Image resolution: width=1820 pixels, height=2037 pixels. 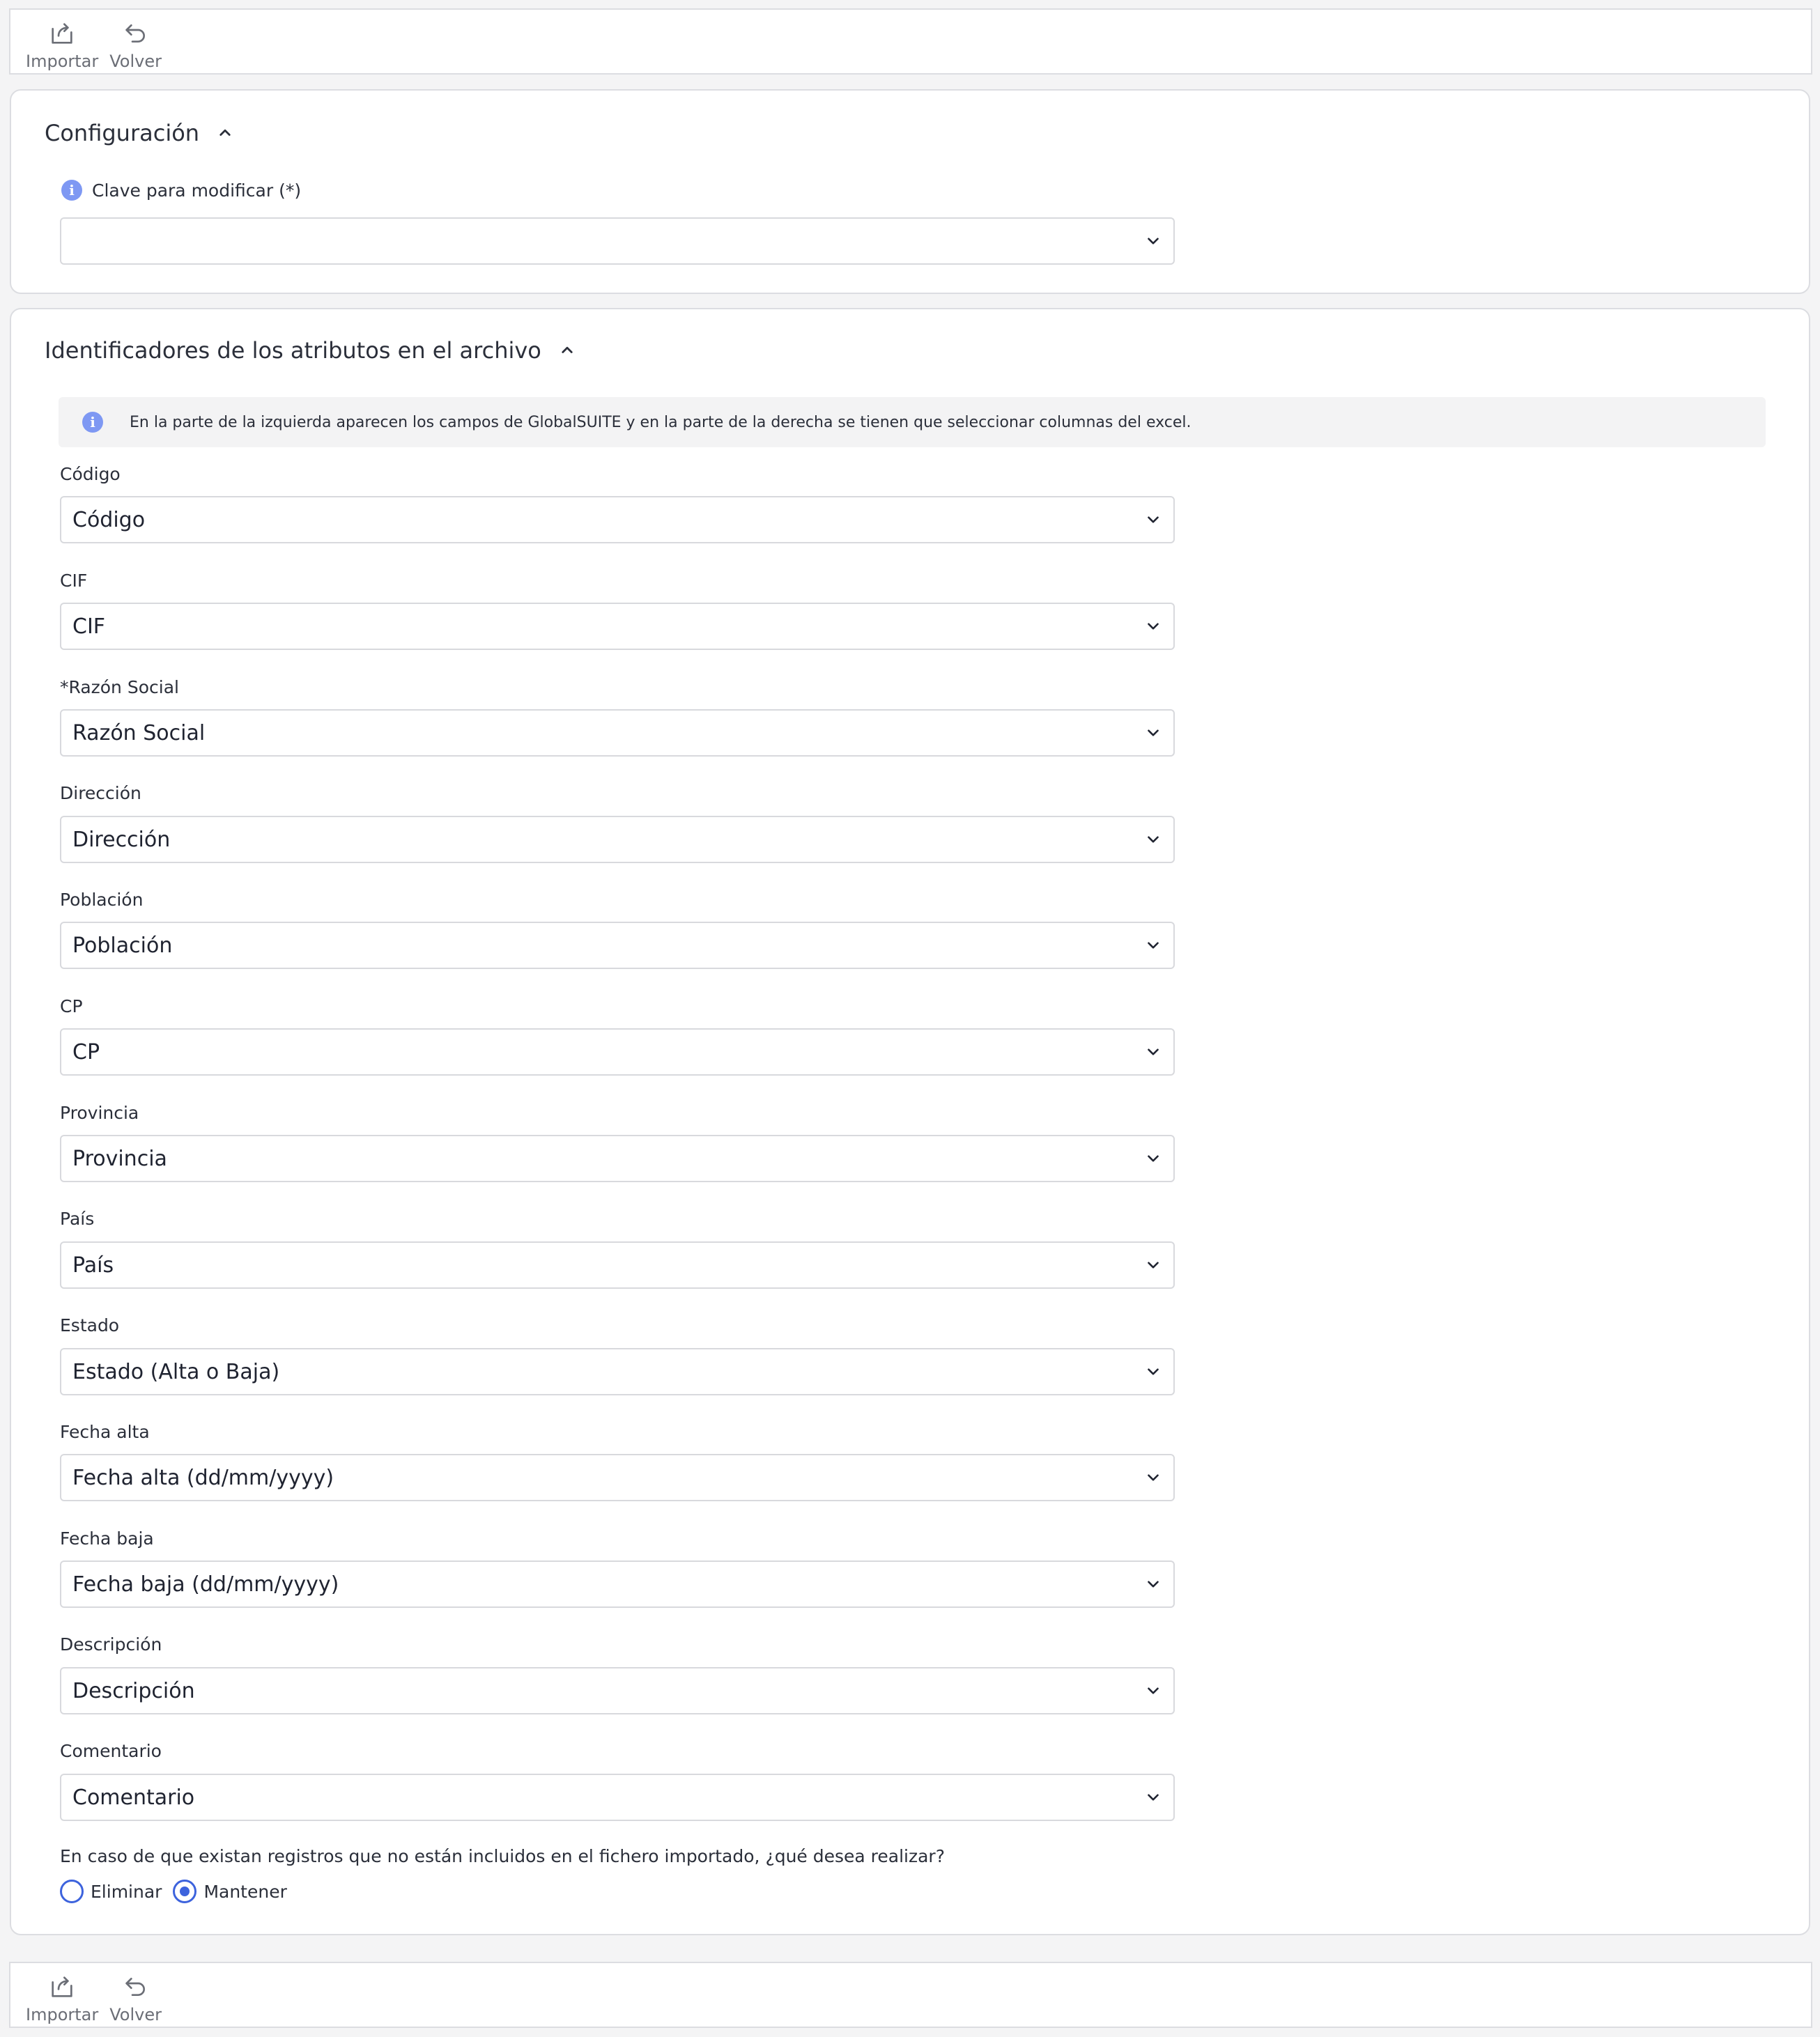 I want to click on select-estado: Estado (Alta o Baja), so click(x=617, y=1371).